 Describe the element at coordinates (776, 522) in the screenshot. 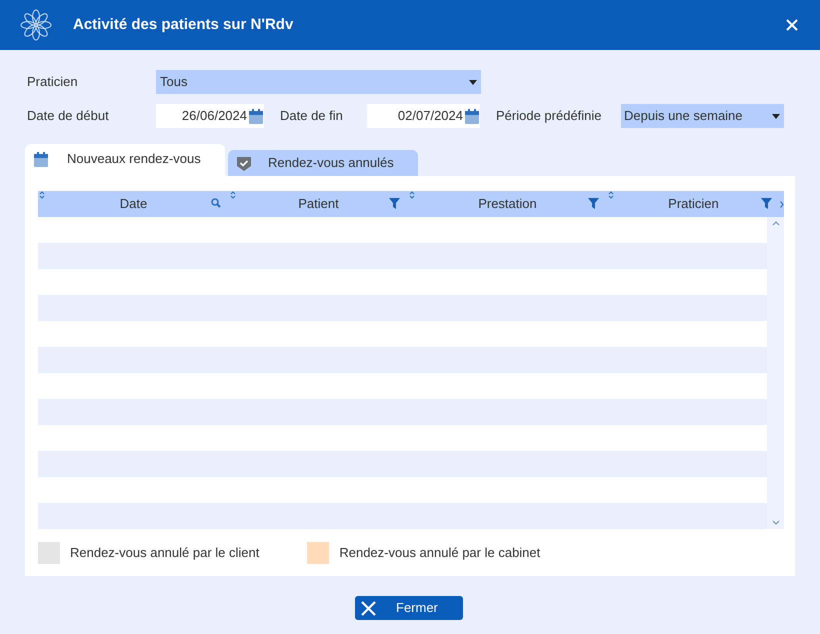

I see `scroll-down-icon` at that location.